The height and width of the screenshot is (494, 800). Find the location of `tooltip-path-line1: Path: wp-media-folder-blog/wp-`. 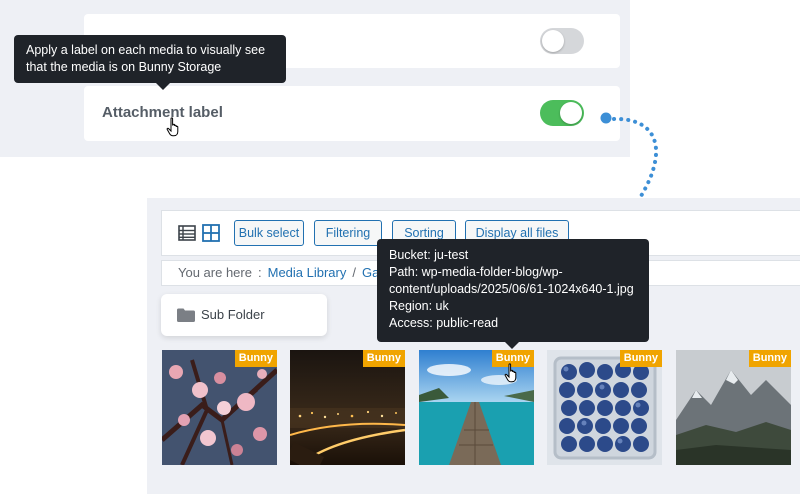

tooltip-path-line1: Path: wp-media-folder-blog/wp- is located at coordinates (476, 272).